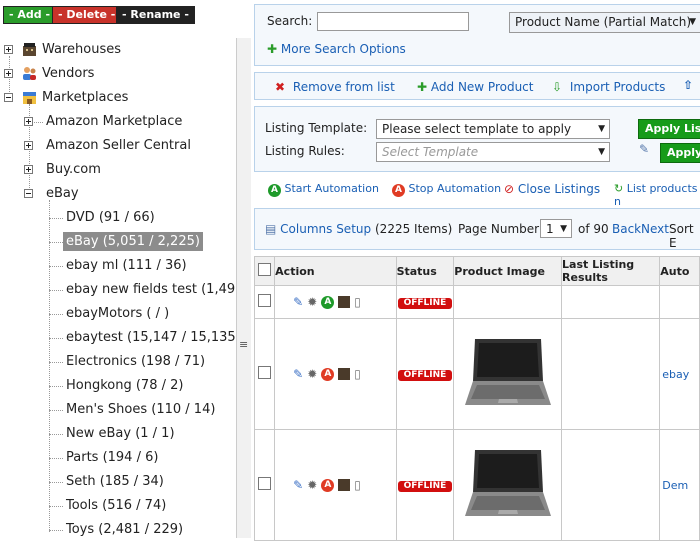  I want to click on tree-item-vendors: Vendors, so click(50, 74).